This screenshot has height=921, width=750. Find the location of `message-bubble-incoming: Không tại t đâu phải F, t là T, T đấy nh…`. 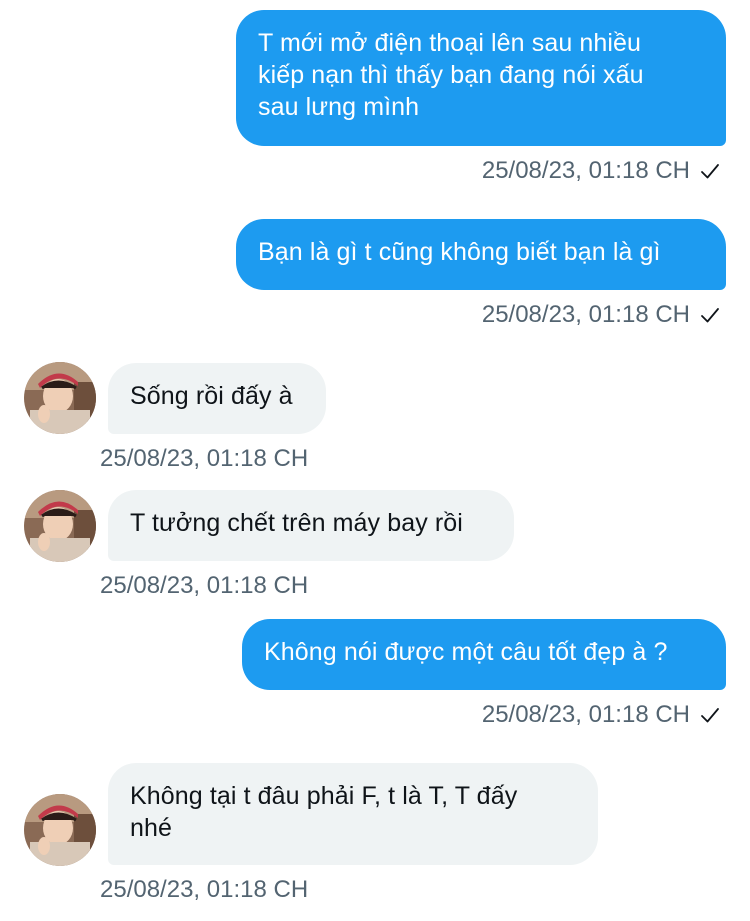

message-bubble-incoming: Không tại t đâu phải F, t là T, T đấy nh… is located at coordinates (353, 814).